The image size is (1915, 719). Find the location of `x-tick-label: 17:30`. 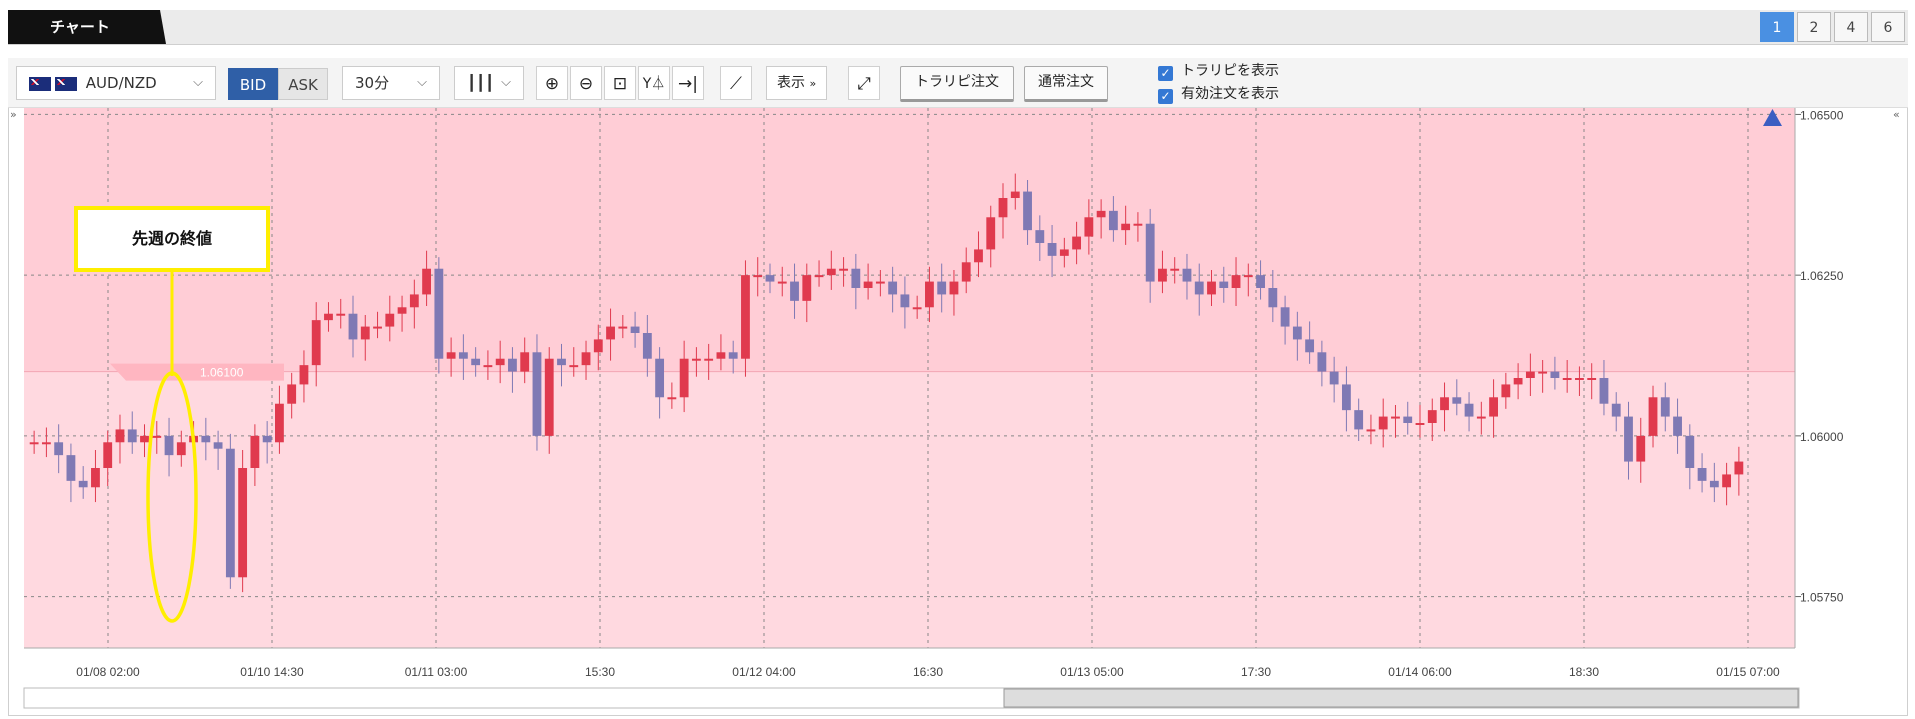

x-tick-label: 17:30 is located at coordinates (1256, 672).